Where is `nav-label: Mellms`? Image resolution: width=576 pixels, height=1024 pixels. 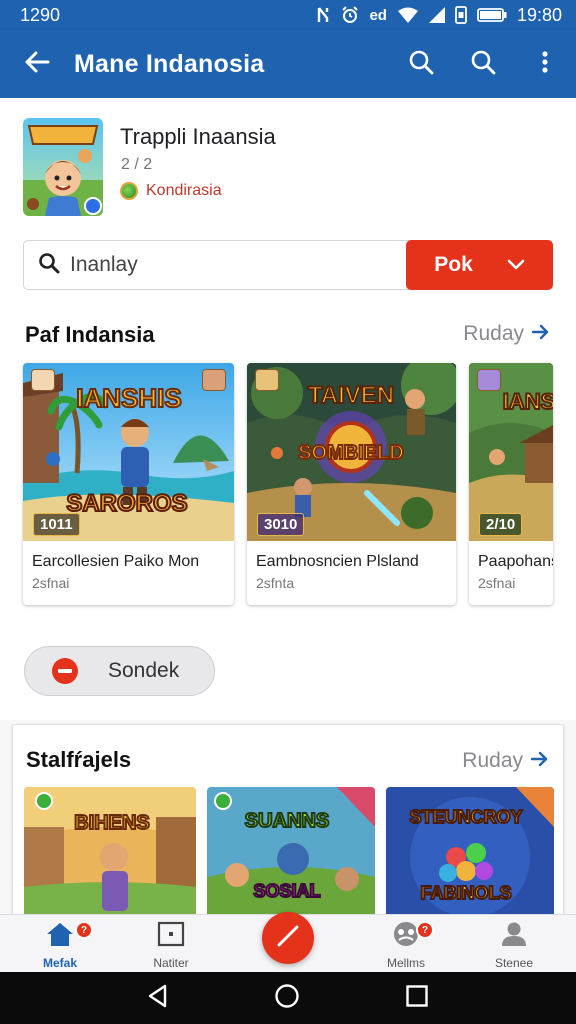
nav-label: Mellms is located at coordinates (406, 963).